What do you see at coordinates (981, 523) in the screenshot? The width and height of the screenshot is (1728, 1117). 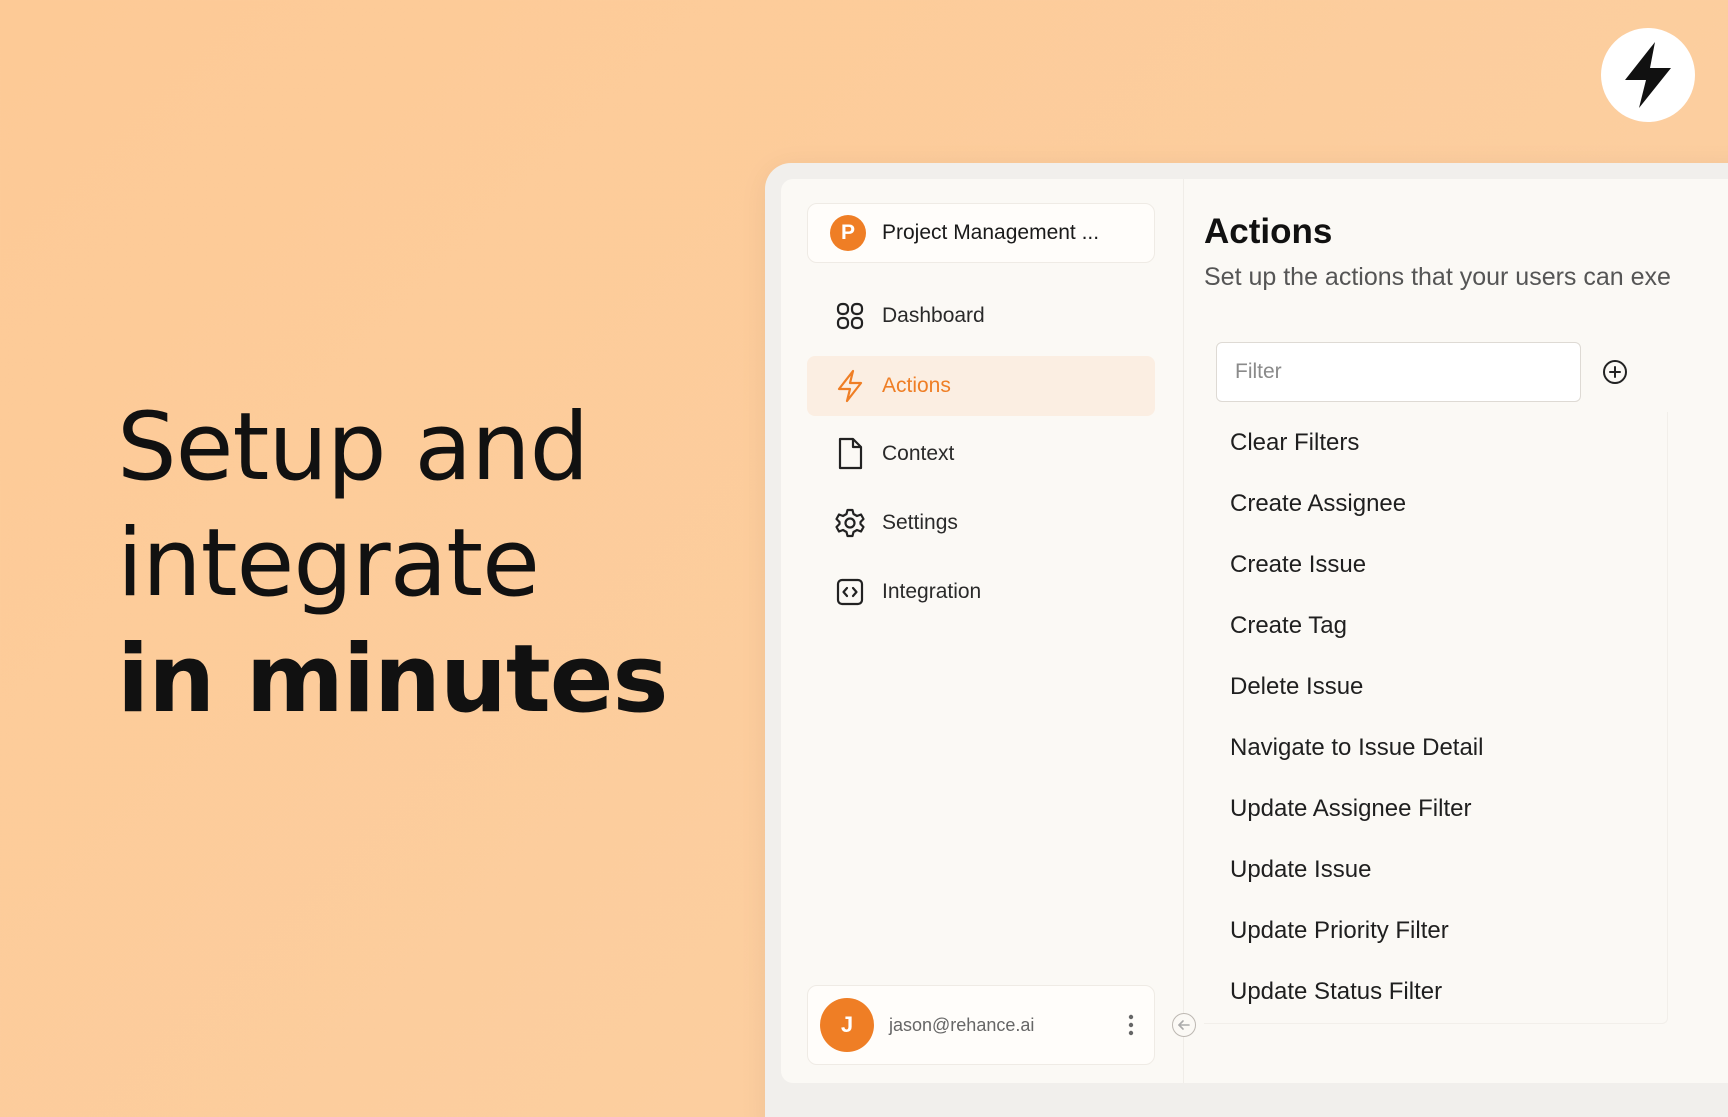 I see `sidebar-item-settings: Settings` at bounding box center [981, 523].